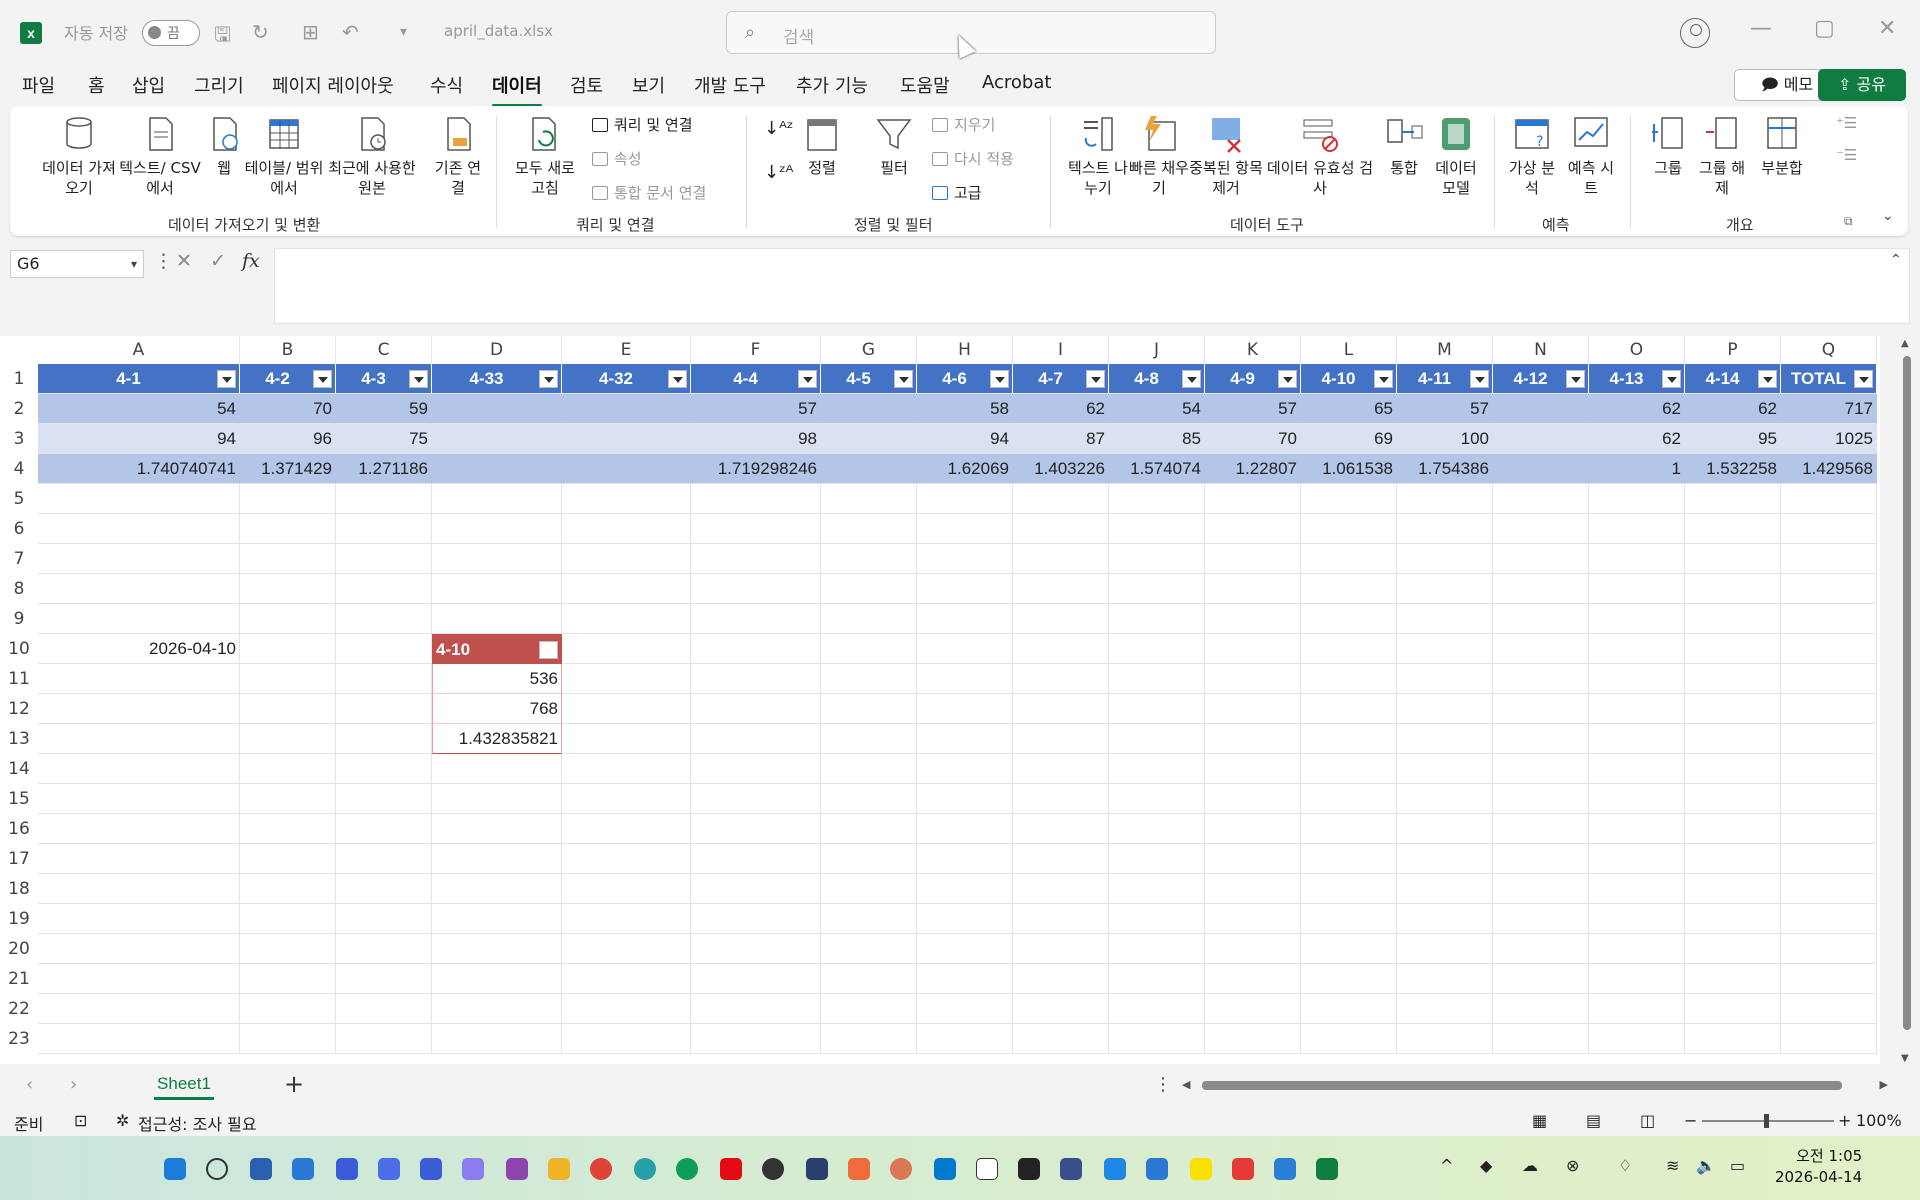 This screenshot has width=1920, height=1200. What do you see at coordinates (869, 709) in the screenshot?
I see `cell-g12` at bounding box center [869, 709].